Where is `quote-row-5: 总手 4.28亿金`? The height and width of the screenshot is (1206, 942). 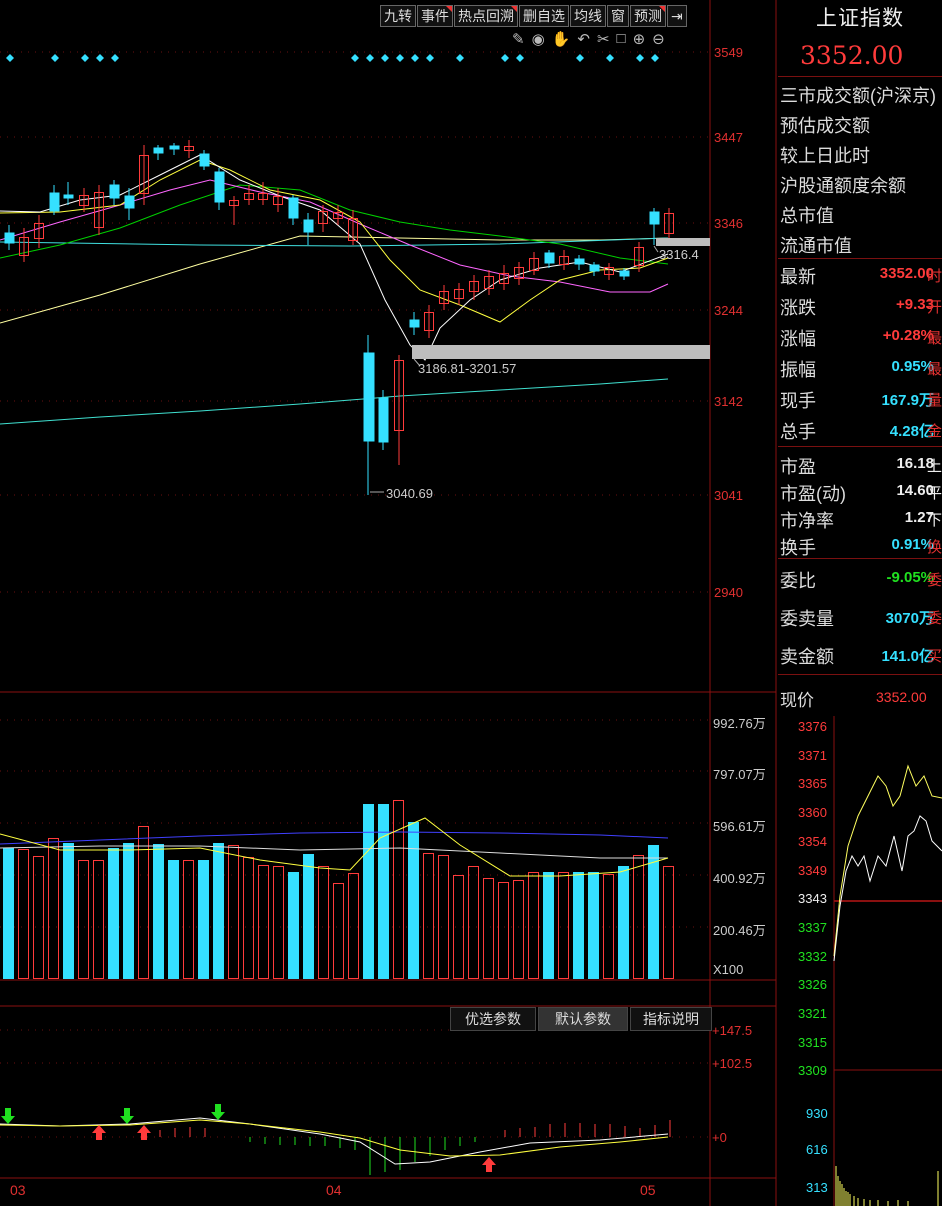 quote-row-5: 总手 4.28亿金 is located at coordinates (860, 430).